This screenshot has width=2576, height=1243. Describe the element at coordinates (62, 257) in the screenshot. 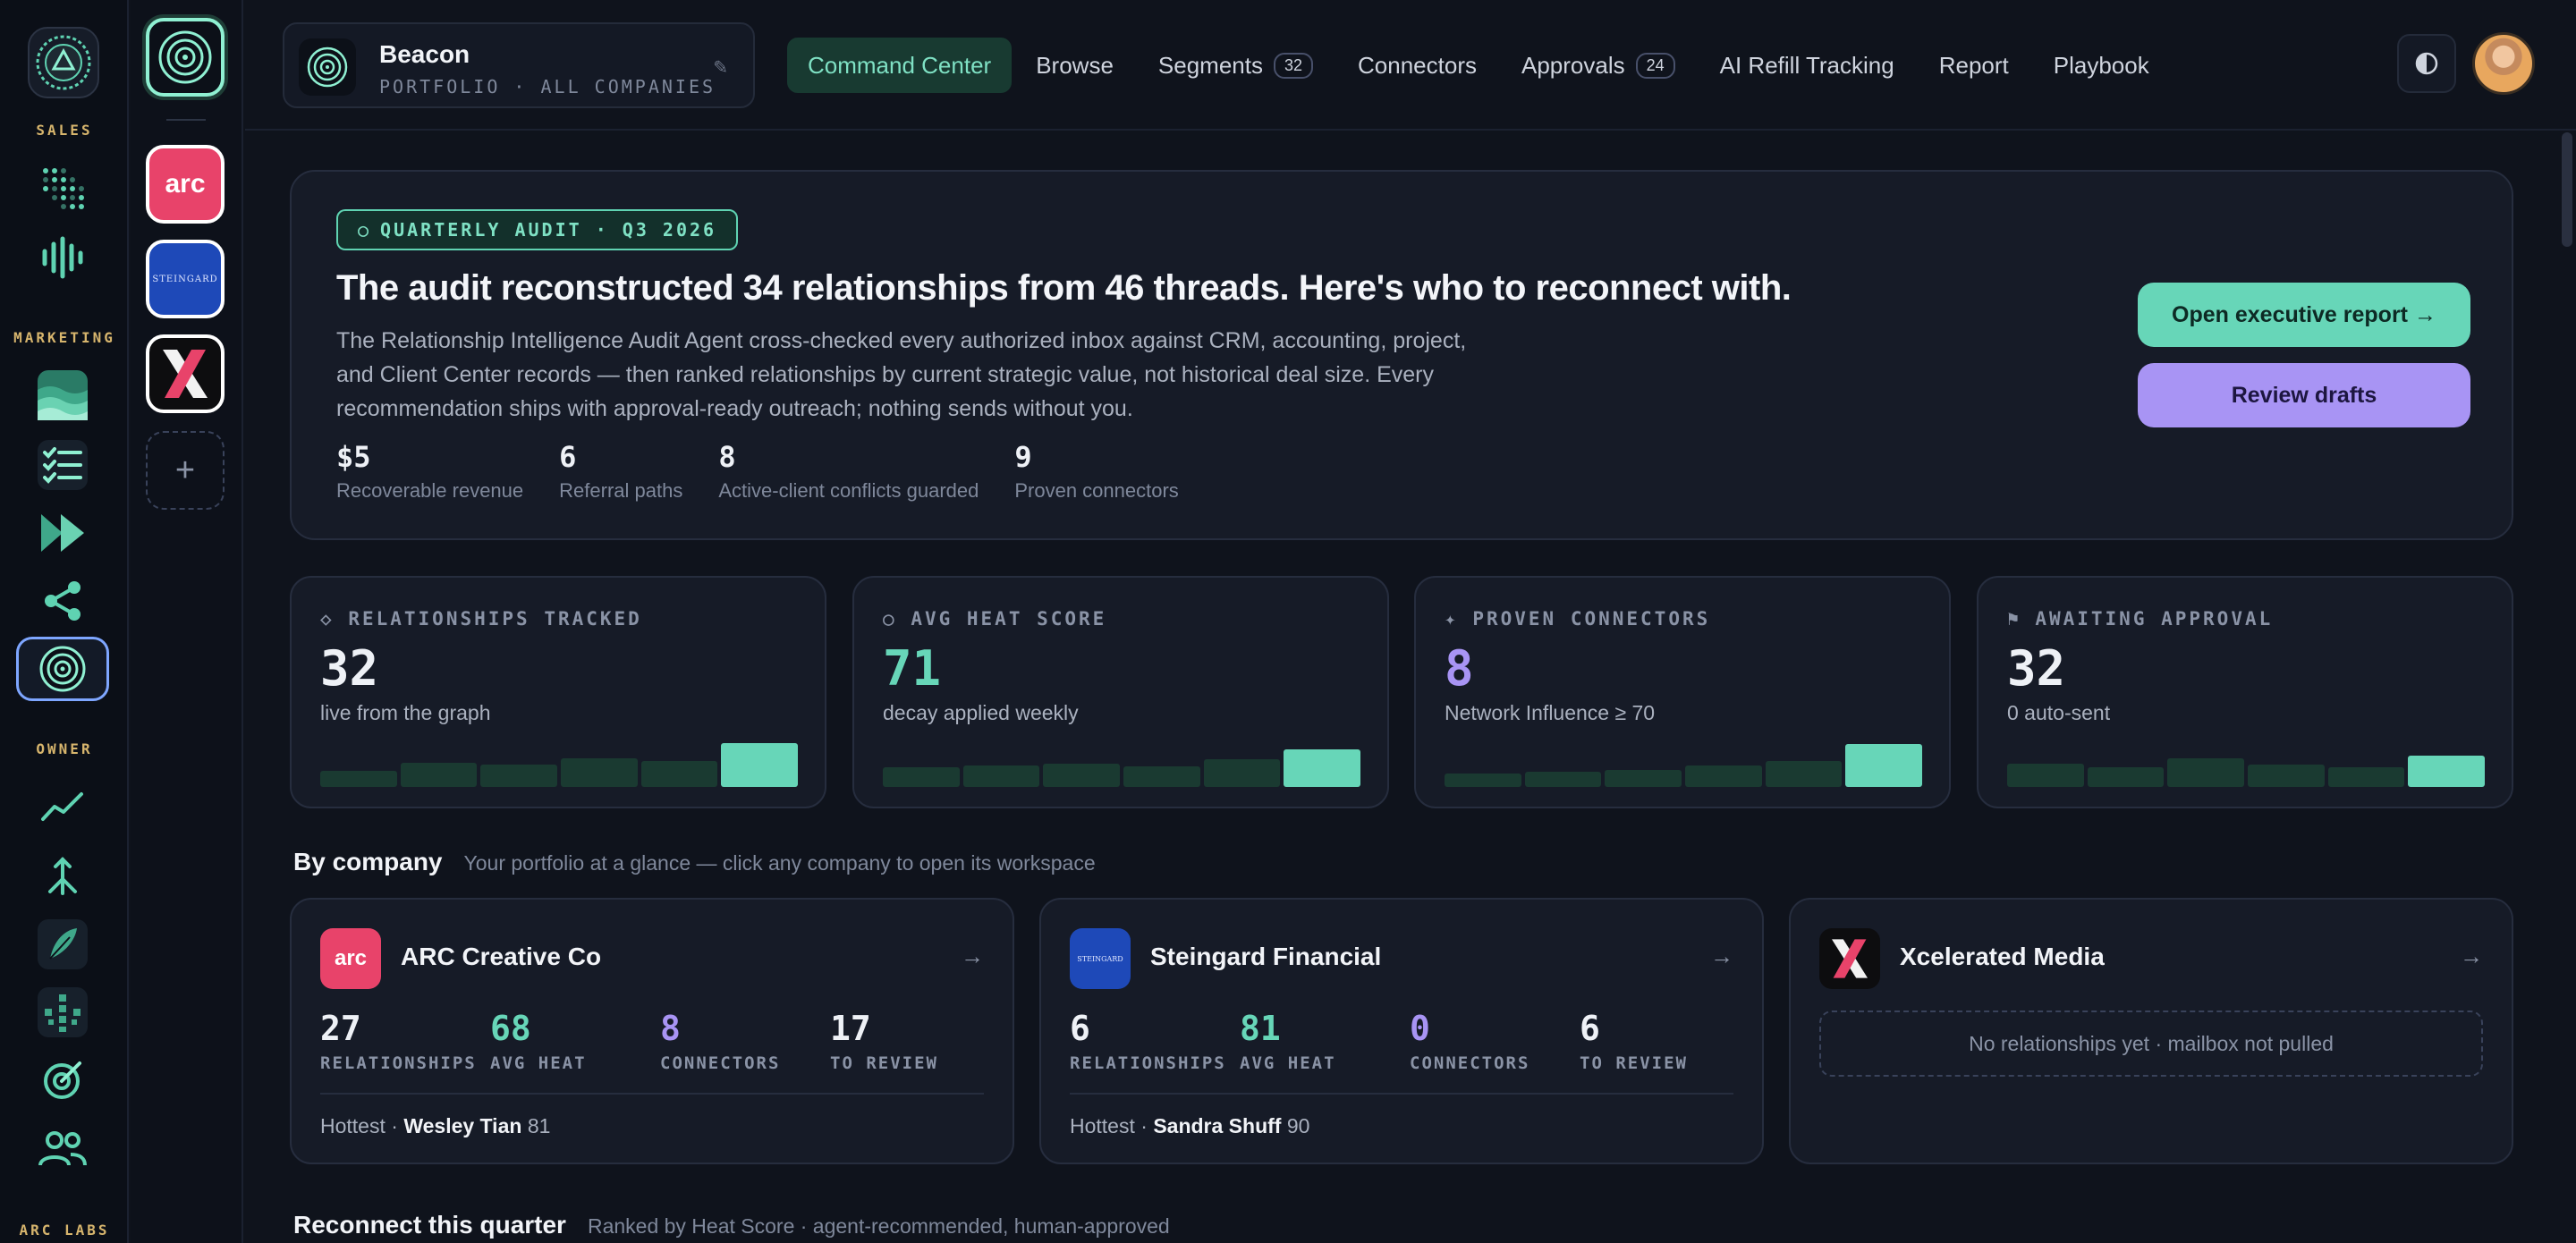

I see `waveform-icon` at that location.